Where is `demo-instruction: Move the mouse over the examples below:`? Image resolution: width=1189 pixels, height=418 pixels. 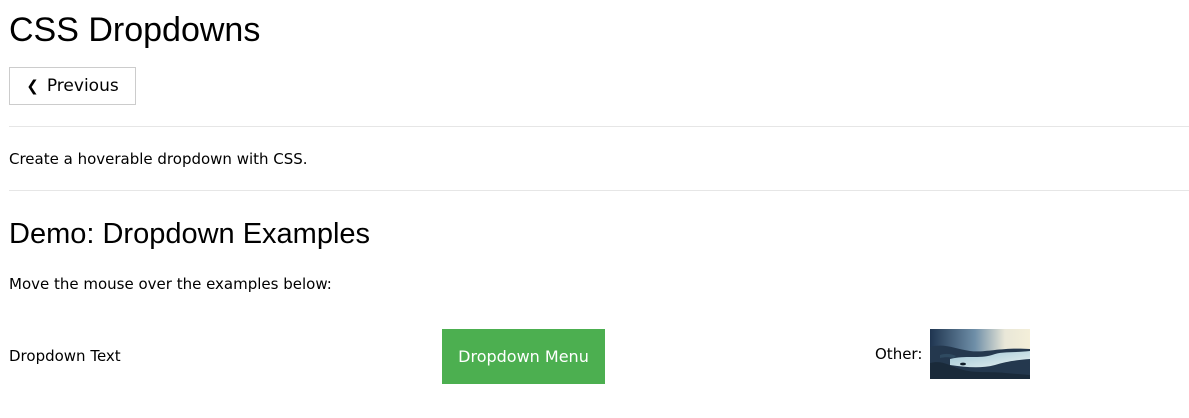 demo-instruction: Move the mouse over the examples below: is located at coordinates (170, 284).